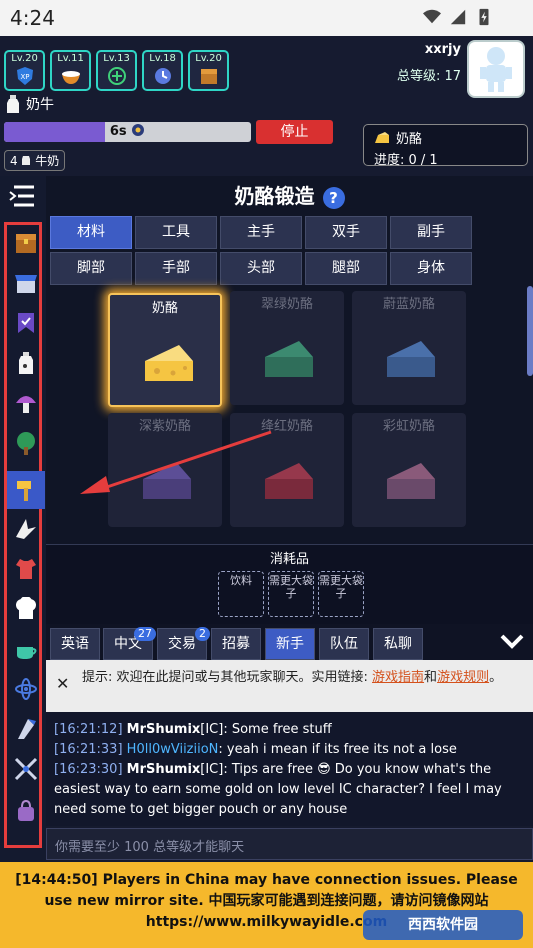 Image resolution: width=533 pixels, height=948 pixels. What do you see at coordinates (26, 443) in the screenshot?
I see `nav-woodcutting-icon` at bounding box center [26, 443].